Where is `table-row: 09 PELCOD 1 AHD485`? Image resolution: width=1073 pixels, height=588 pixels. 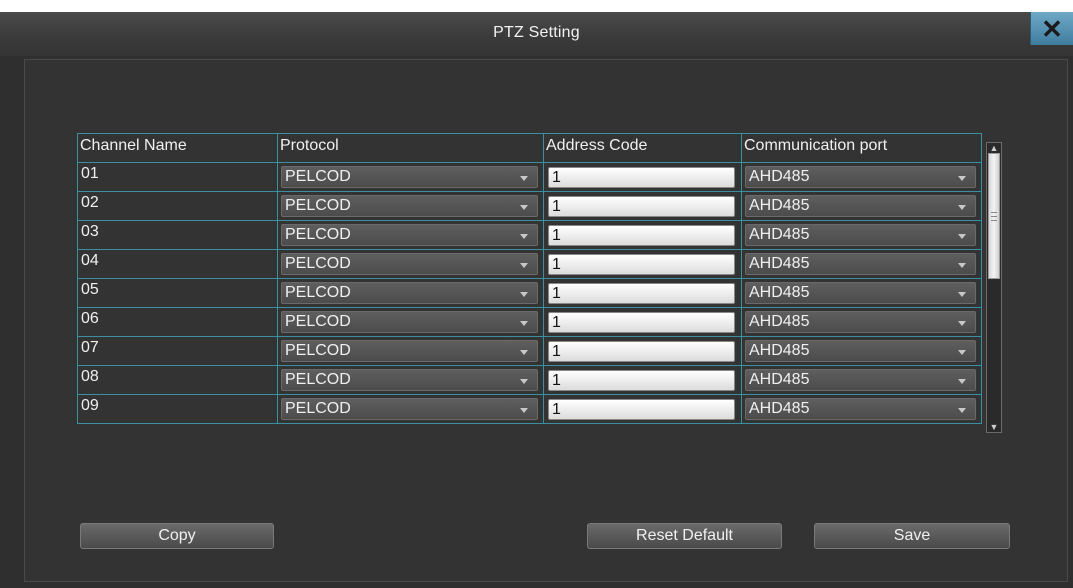
table-row: 09 PELCOD 1 AHD485 is located at coordinates (530, 409).